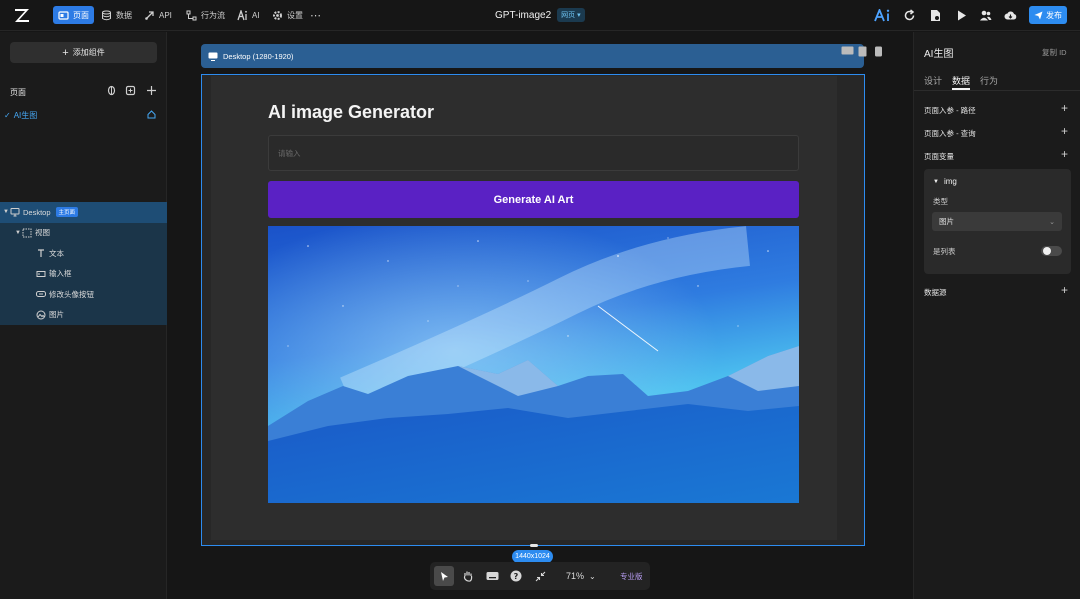  I want to click on tree-item-label: 修改头像按钮, so click(71, 294).